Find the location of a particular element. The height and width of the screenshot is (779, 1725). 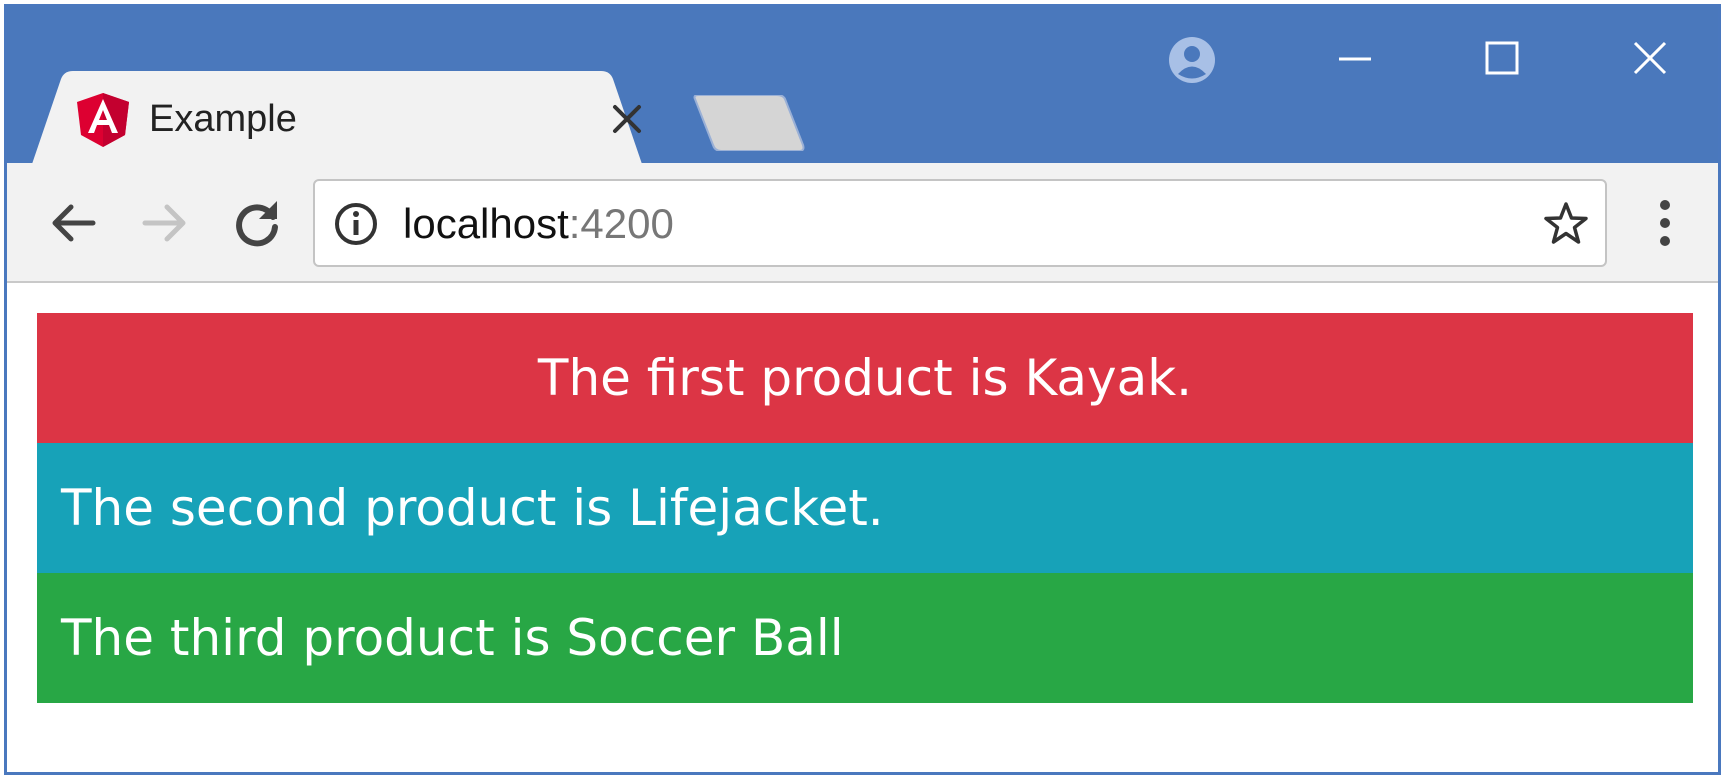

close-window-icon is located at coordinates (1649, 59).